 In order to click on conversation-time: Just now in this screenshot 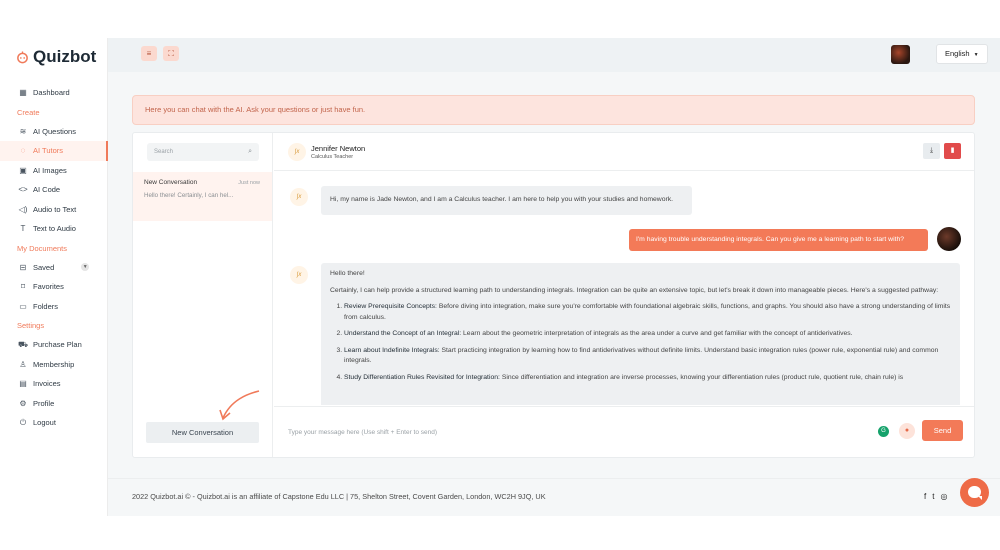, I will do `click(249, 183)`.